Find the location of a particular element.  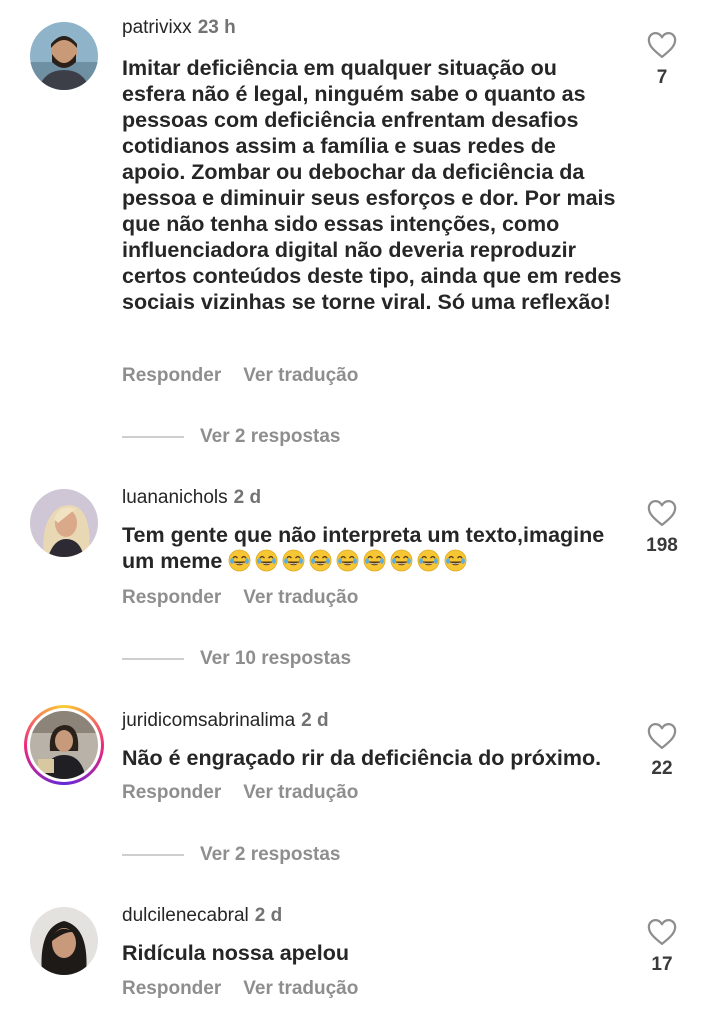

username: dulcilenecabral is located at coordinates (185, 915).